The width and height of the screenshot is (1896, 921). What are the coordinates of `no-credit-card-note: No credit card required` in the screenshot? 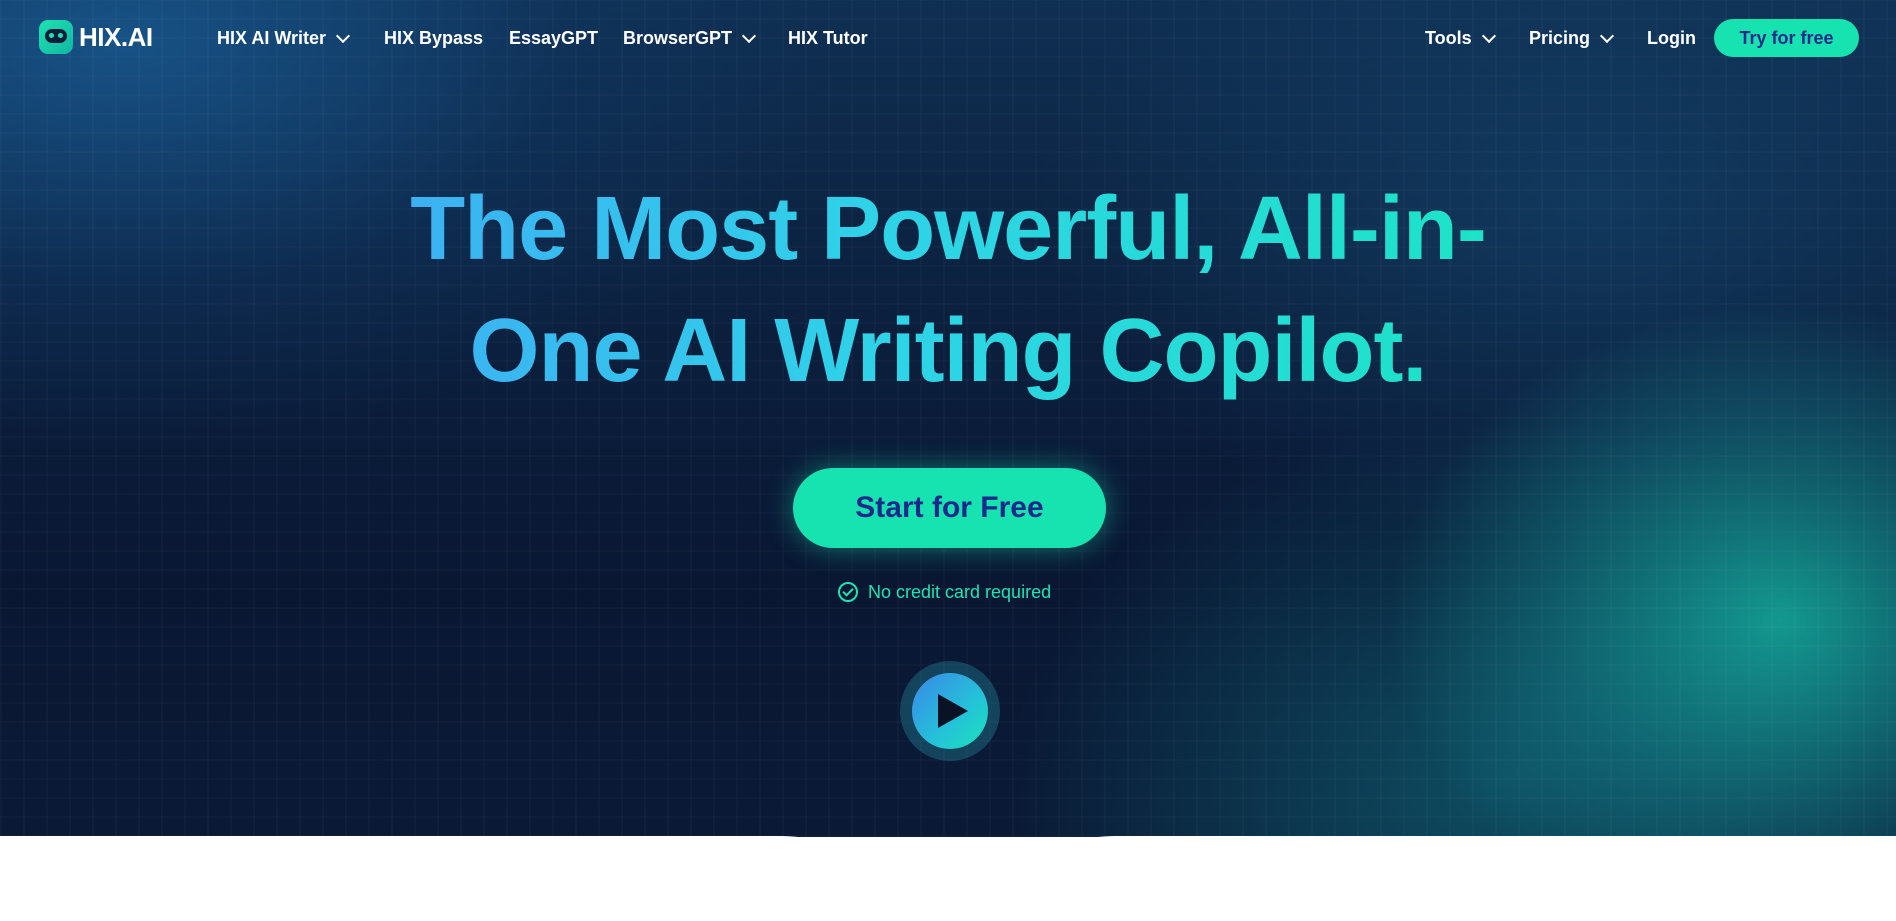 It's located at (953, 592).